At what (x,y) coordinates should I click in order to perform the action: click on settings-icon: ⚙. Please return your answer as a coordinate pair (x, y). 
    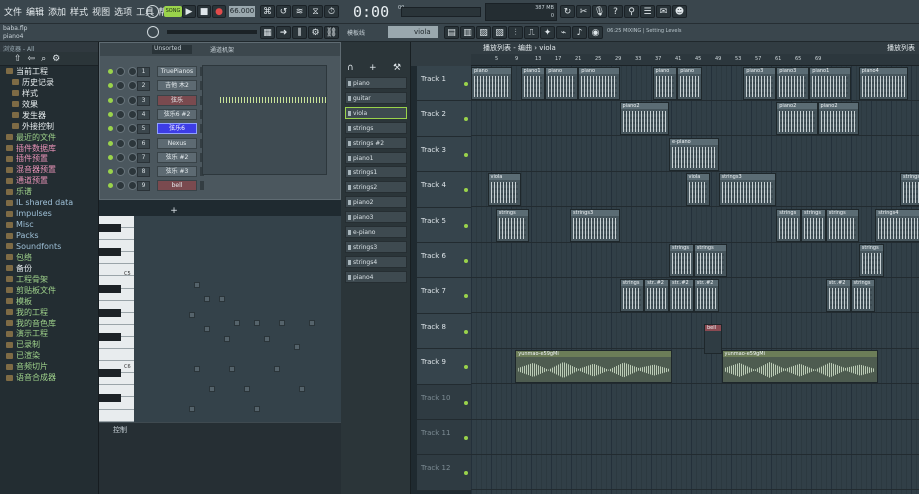
    Looking at the image, I should click on (56, 59).